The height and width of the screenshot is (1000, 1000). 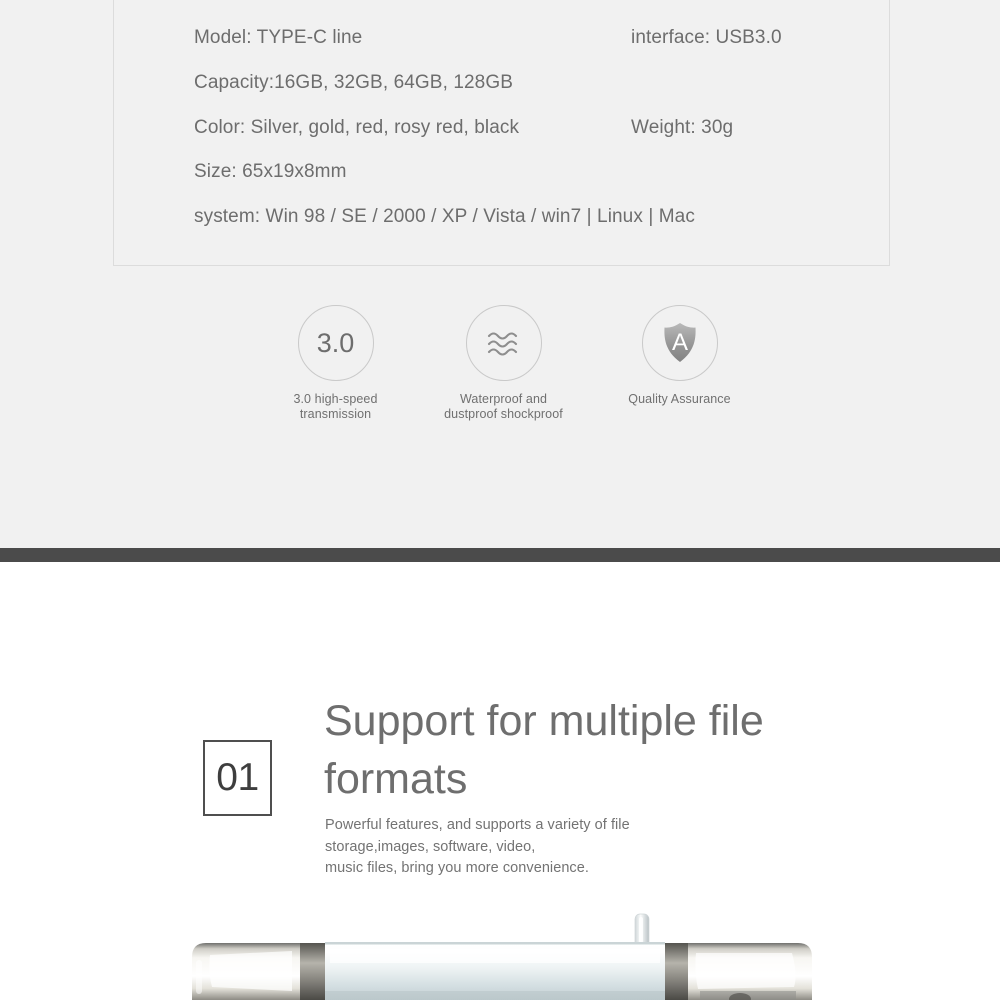 I want to click on feature-item-speed: 3.0 3.0 high-speed transmission, so click(x=335, y=363).